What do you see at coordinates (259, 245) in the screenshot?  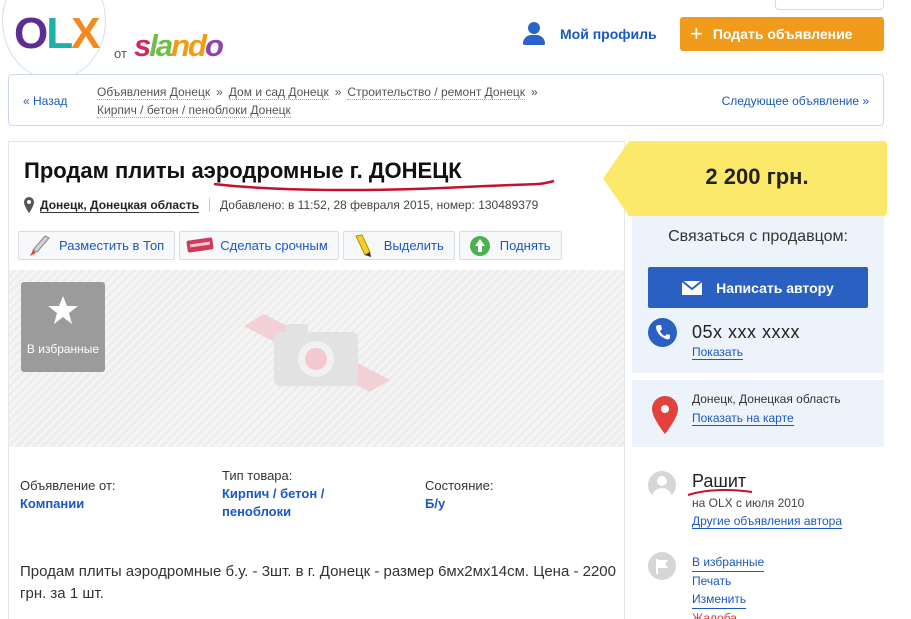 I see `make-urgent-button: Сделать срочным` at bounding box center [259, 245].